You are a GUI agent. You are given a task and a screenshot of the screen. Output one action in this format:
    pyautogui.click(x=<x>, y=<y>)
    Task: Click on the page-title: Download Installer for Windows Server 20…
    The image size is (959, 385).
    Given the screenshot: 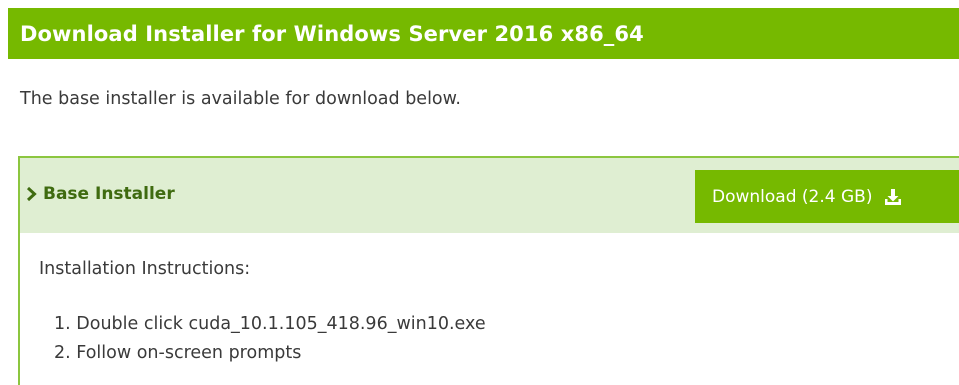 What is the action you would take?
    pyautogui.click(x=332, y=33)
    